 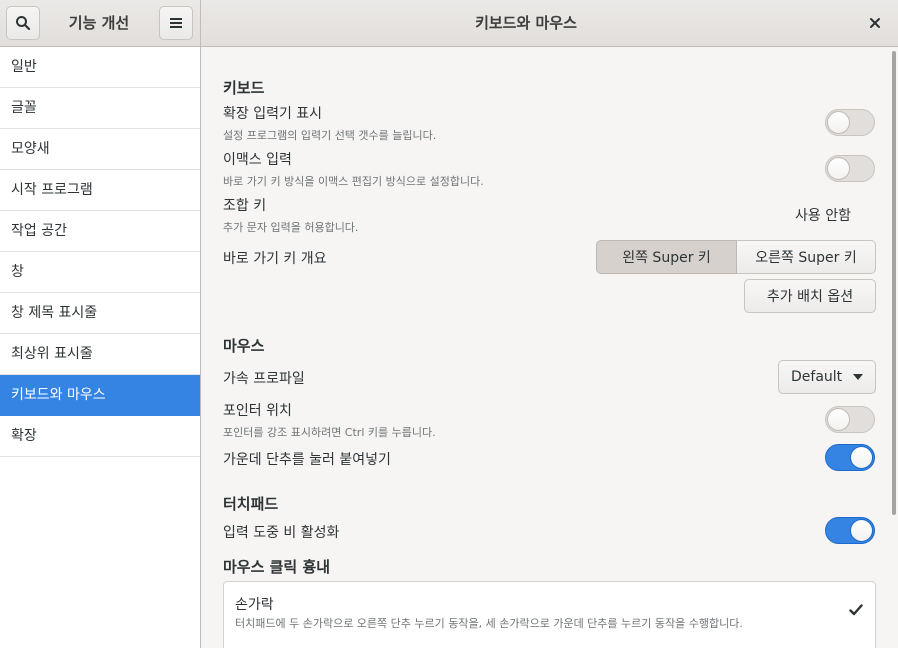 I want to click on emacs-input-label: 이맥스 입력, so click(x=257, y=160).